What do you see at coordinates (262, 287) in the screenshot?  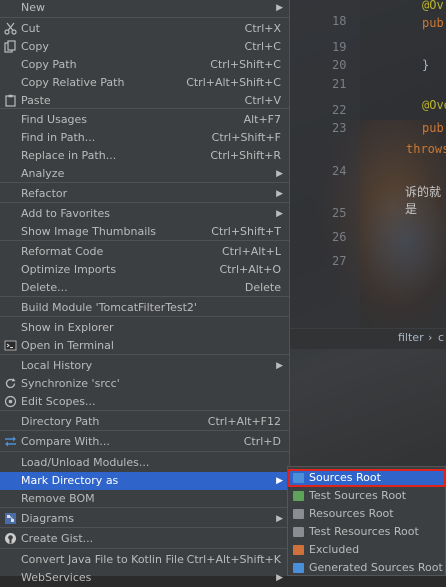 I see `menu-item-shortcut: Delete` at bounding box center [262, 287].